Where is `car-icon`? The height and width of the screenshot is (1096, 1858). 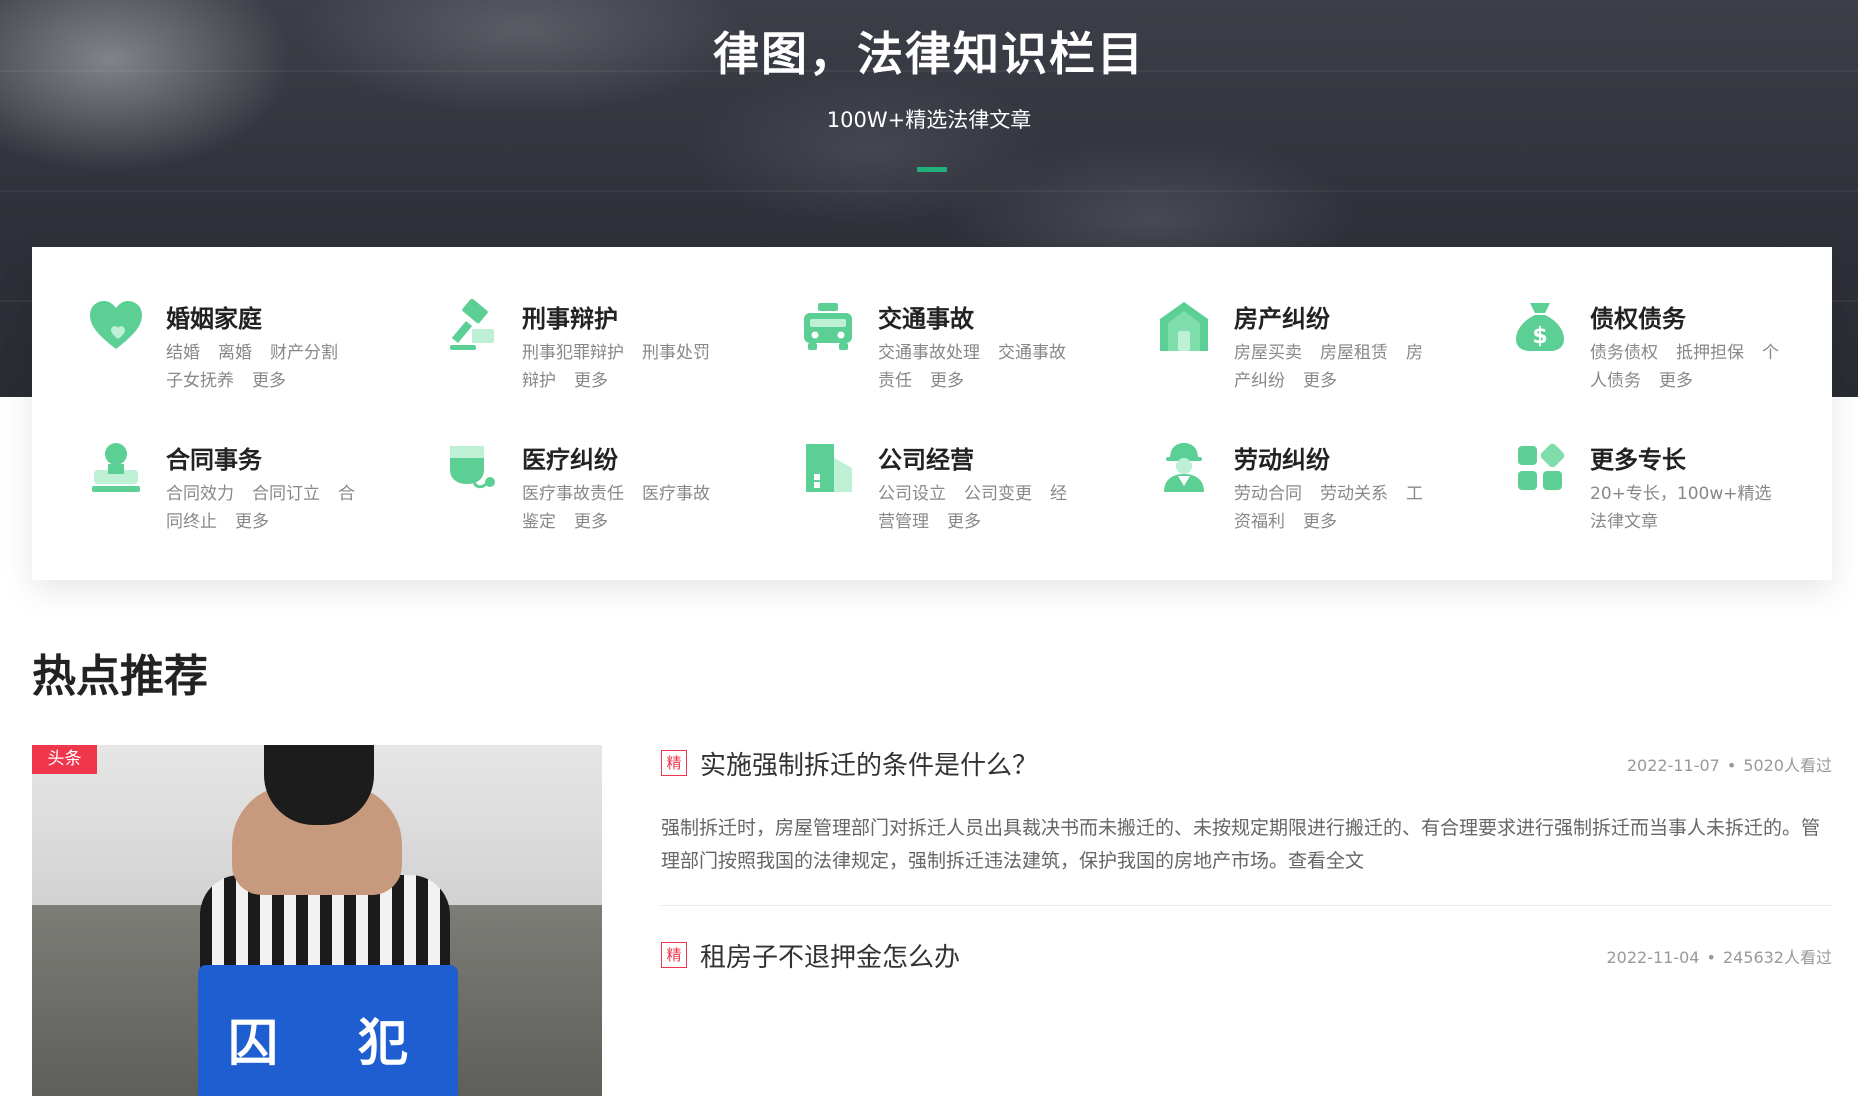 car-icon is located at coordinates (828, 327).